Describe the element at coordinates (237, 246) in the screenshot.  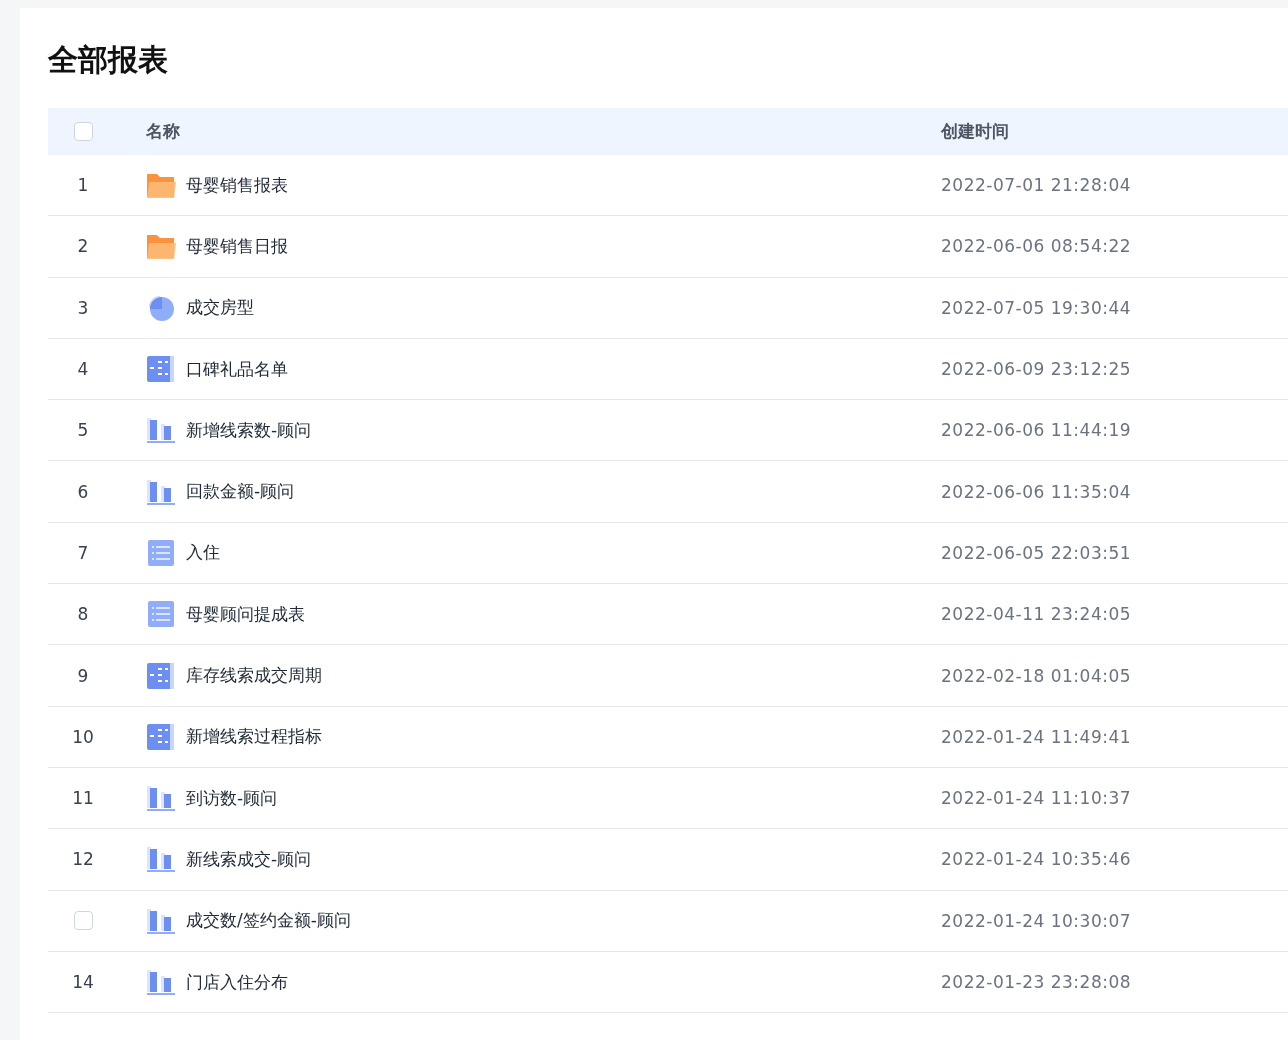
I see `report-name: 母婴销售日报` at that location.